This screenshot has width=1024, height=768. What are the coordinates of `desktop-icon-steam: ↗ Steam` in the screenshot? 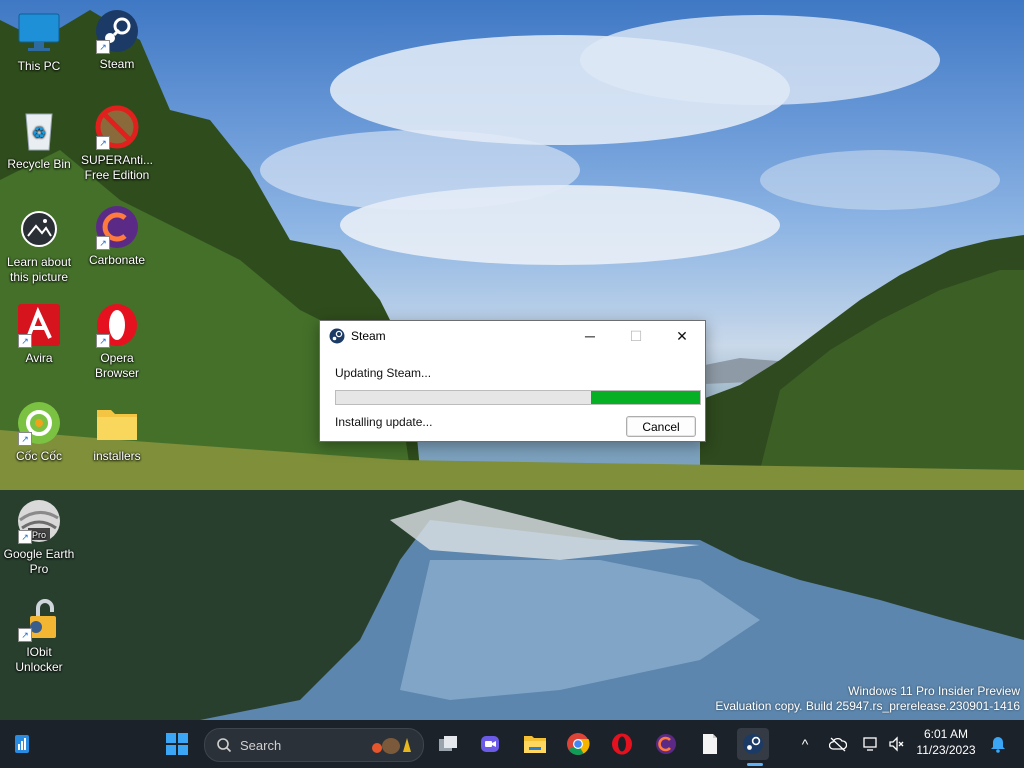 It's located at (117, 40).